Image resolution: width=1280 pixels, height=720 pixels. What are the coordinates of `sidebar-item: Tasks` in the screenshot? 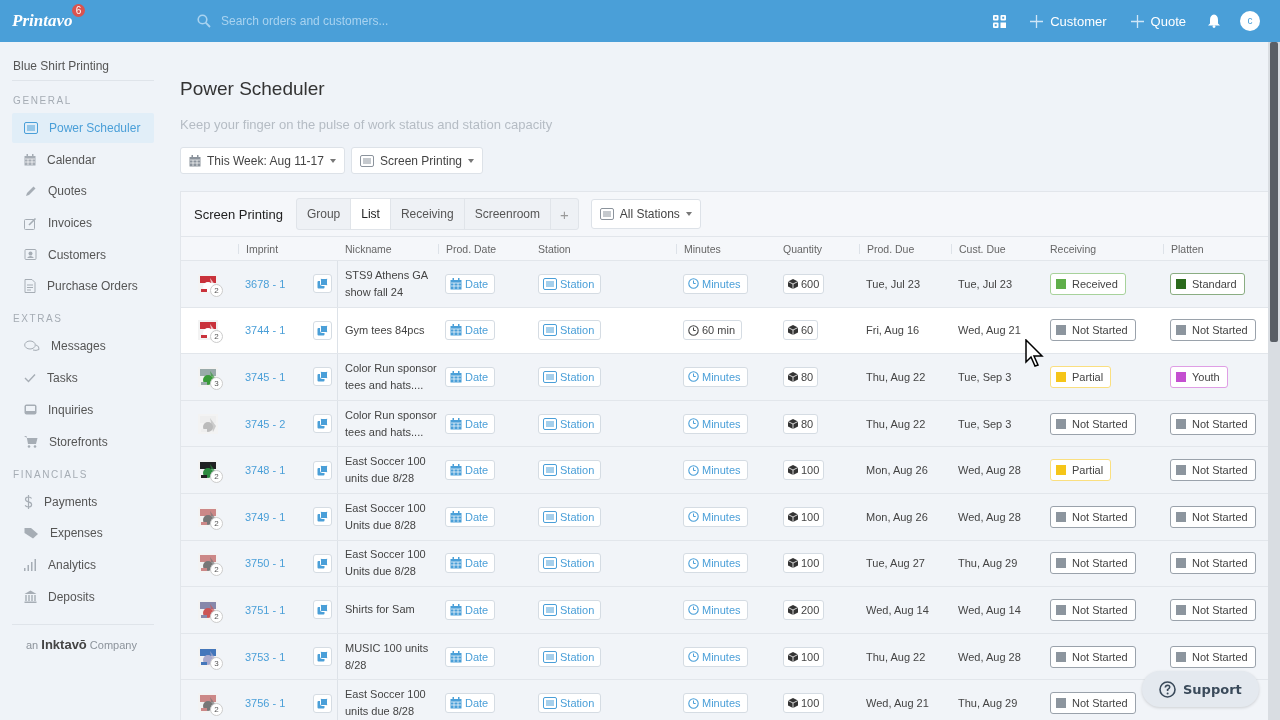 It's located at (83, 378).